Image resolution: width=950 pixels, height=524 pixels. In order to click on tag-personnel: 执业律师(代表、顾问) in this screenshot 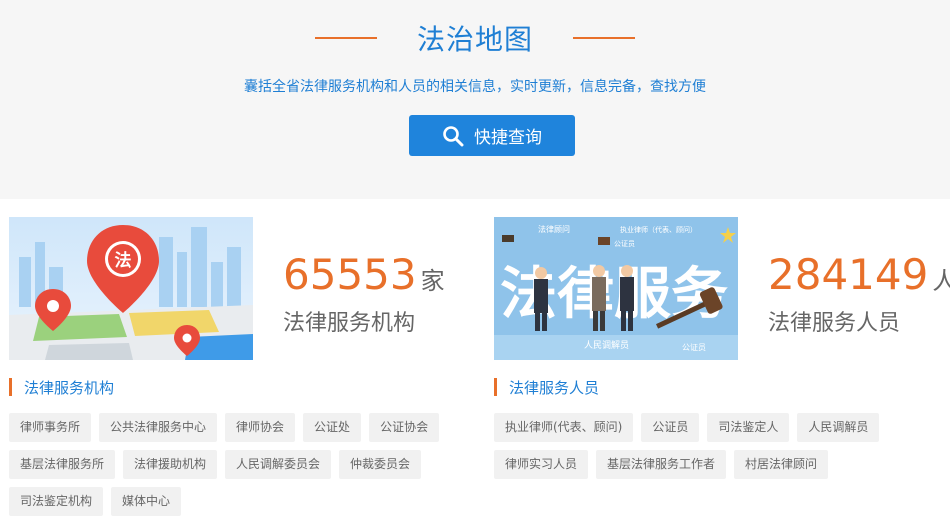, I will do `click(564, 427)`.